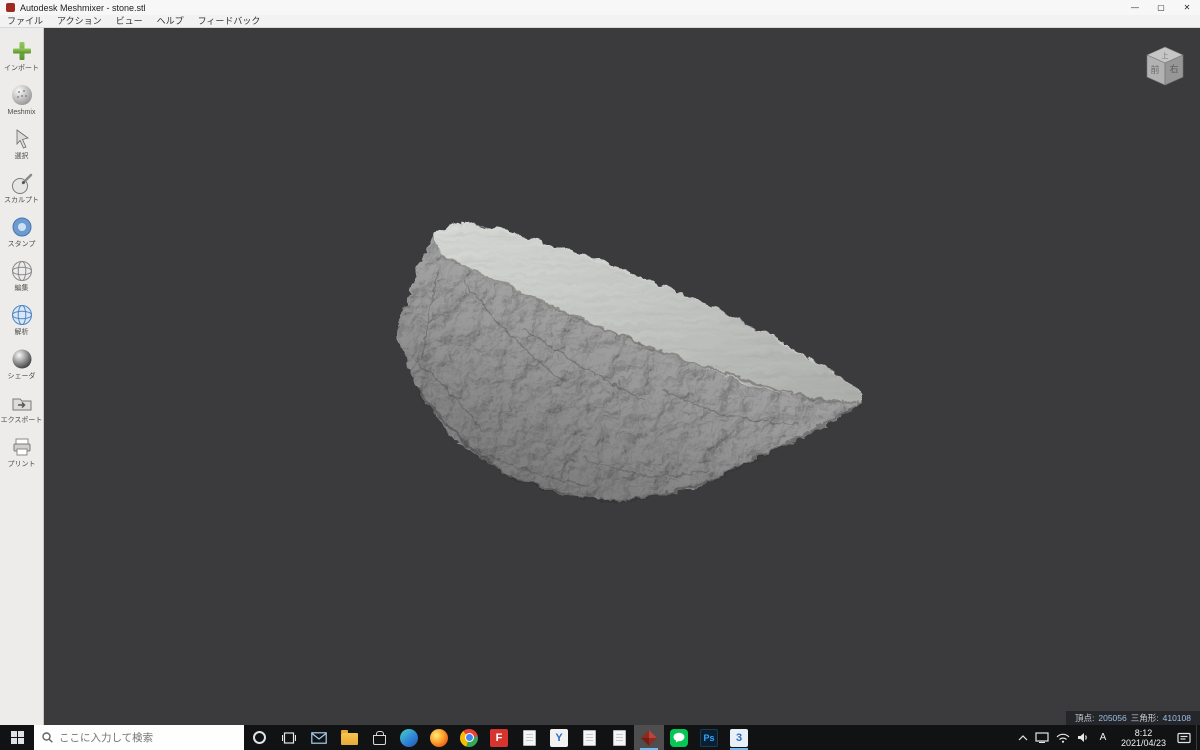  I want to click on system-tray: A 8:12 2021/04/23, so click(1104, 737).